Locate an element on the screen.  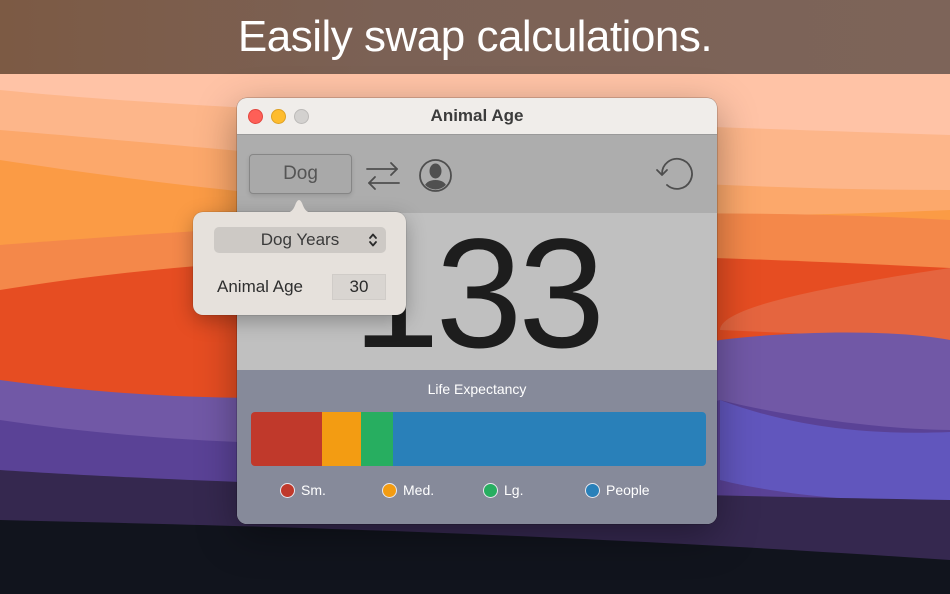
species-button: Dog is located at coordinates (300, 174).